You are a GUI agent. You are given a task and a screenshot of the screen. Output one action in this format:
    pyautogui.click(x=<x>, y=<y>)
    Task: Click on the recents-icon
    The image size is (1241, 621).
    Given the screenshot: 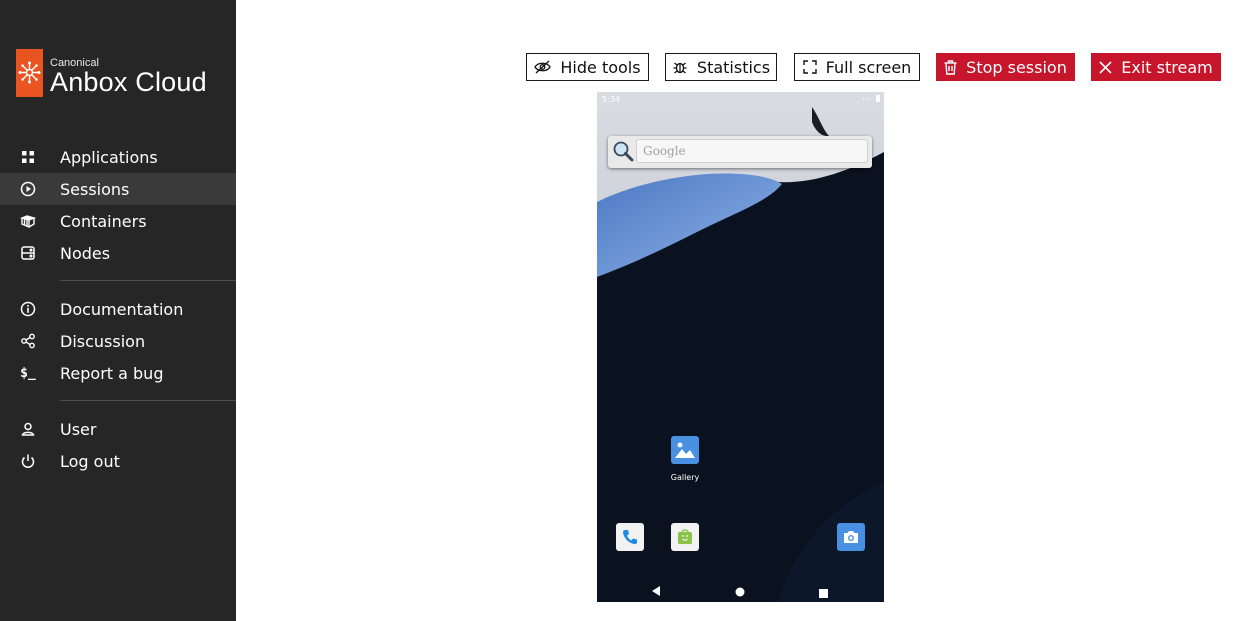 What is the action you would take?
    pyautogui.click(x=823, y=592)
    